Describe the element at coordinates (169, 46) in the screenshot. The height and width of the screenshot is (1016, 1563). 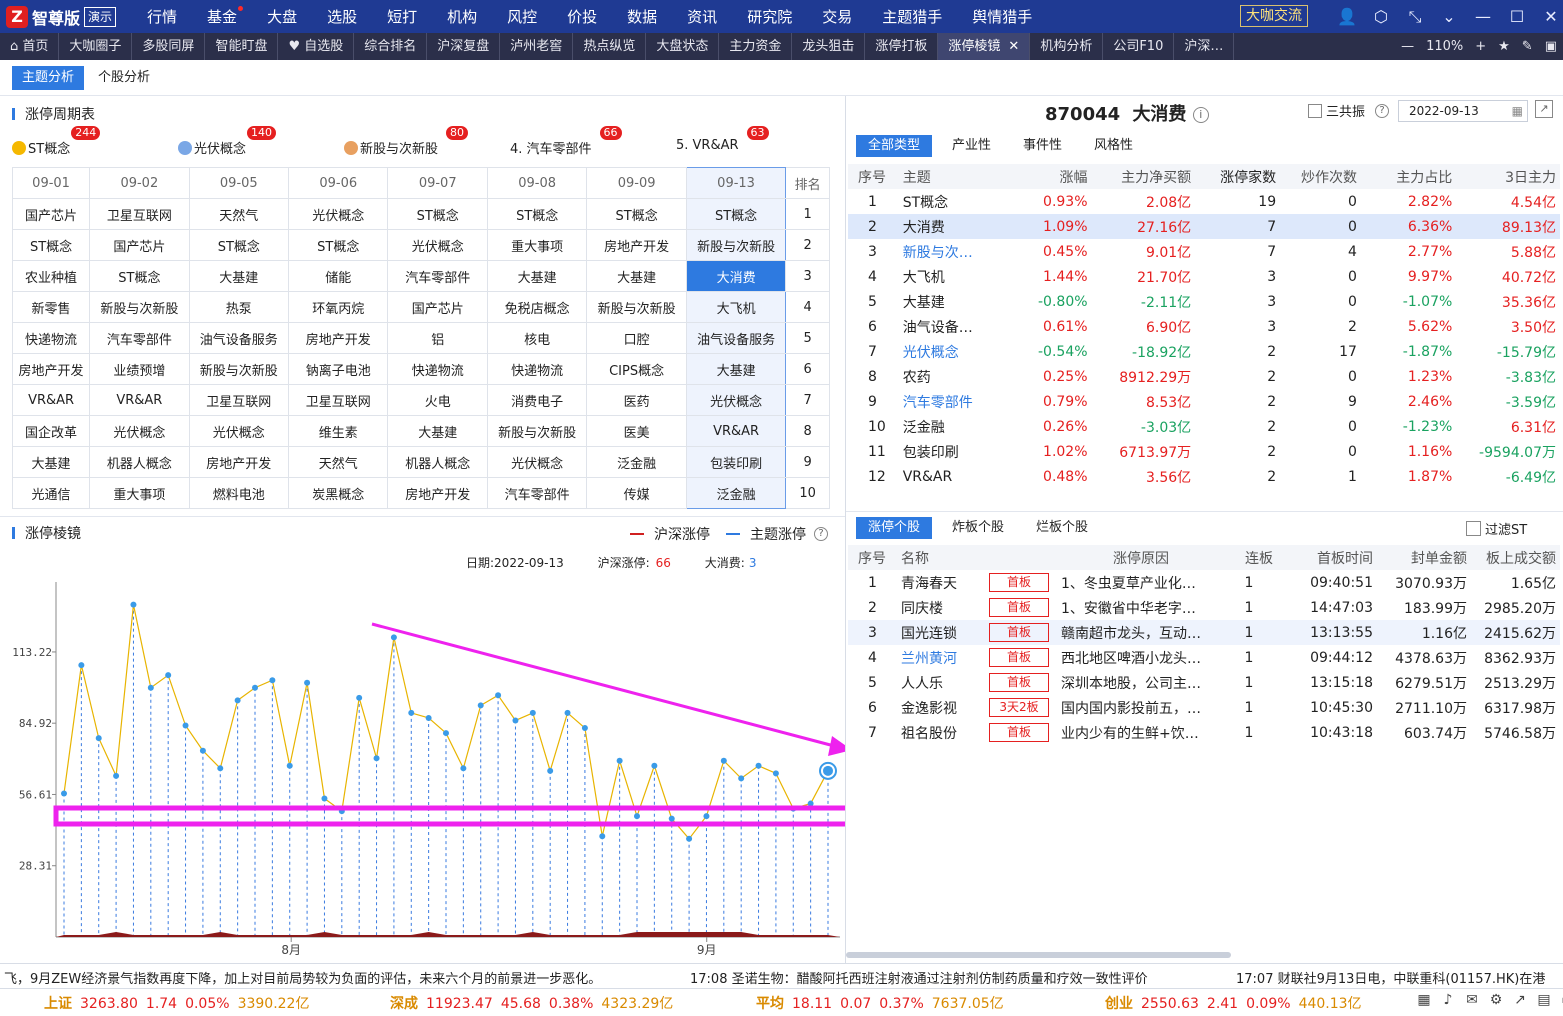
I see `tab-item: 多股同屏` at that location.